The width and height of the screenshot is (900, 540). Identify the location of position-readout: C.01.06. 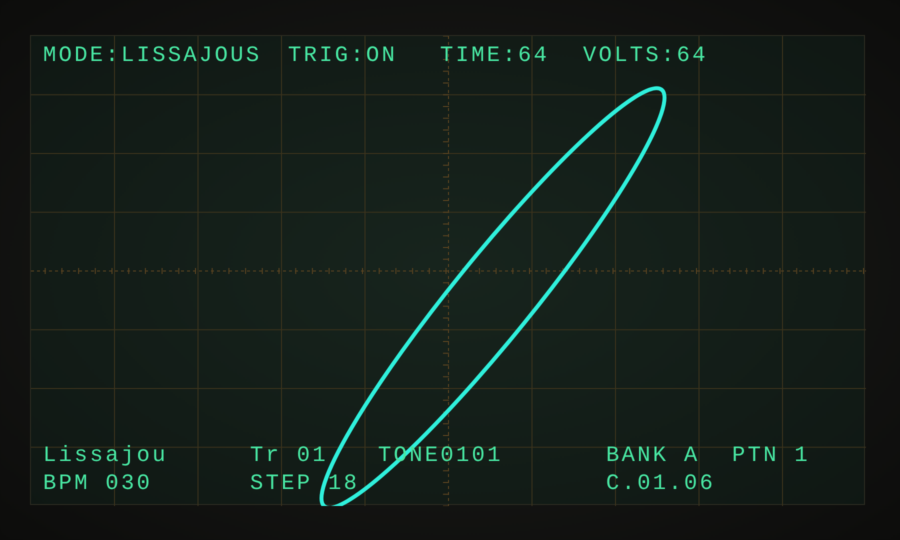
(661, 484).